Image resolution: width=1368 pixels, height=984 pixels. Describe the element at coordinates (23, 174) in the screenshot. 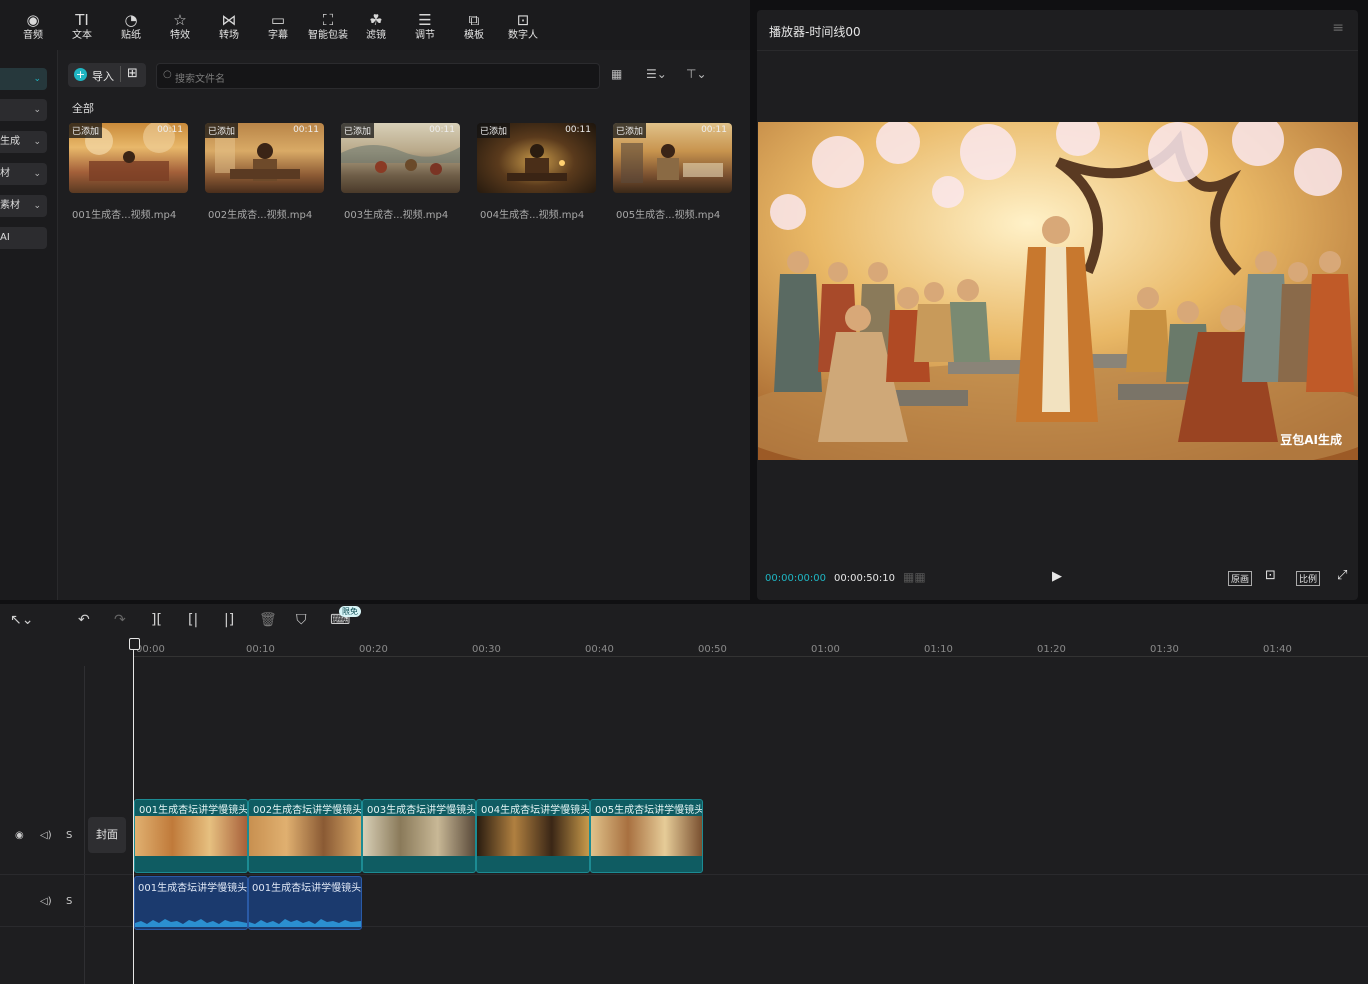

I see `nav-item-3: 材 ⌄` at that location.